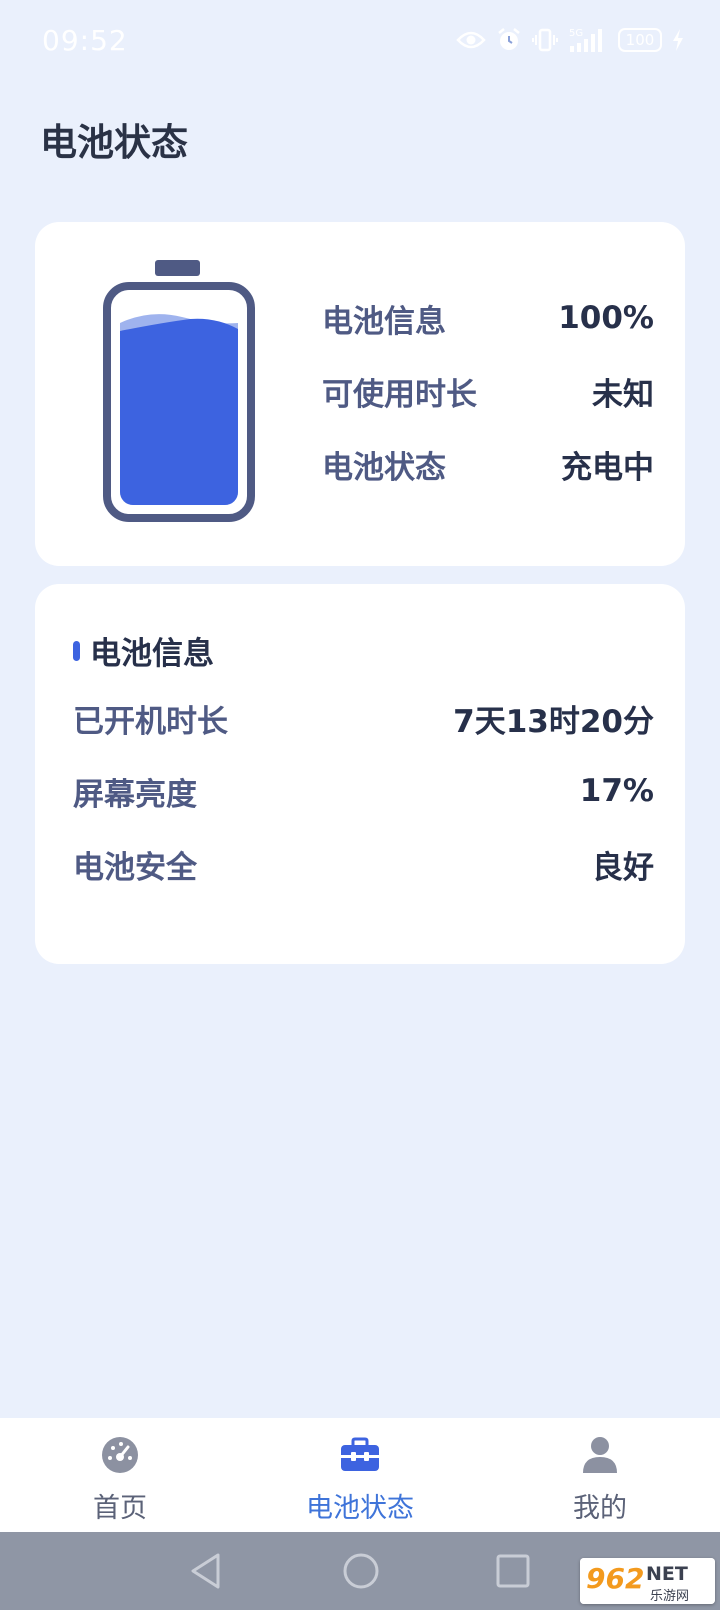 This screenshot has height=1610, width=720. What do you see at coordinates (488, 318) in the screenshot?
I see `overview-row-battery-info: 电池信息 100%` at bounding box center [488, 318].